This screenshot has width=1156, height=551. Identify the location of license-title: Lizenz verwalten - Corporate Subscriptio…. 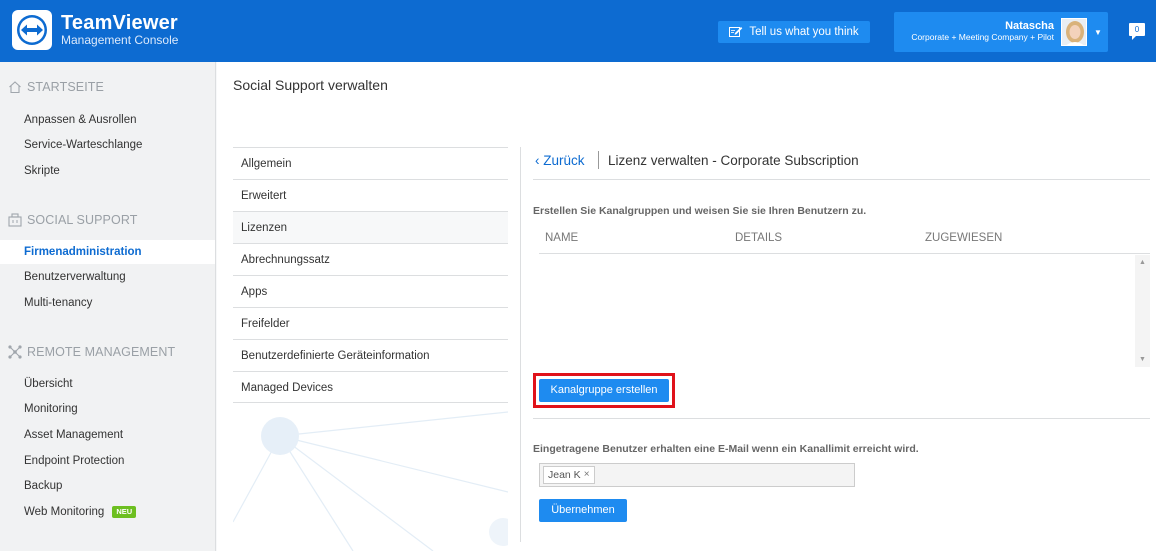
(733, 160).